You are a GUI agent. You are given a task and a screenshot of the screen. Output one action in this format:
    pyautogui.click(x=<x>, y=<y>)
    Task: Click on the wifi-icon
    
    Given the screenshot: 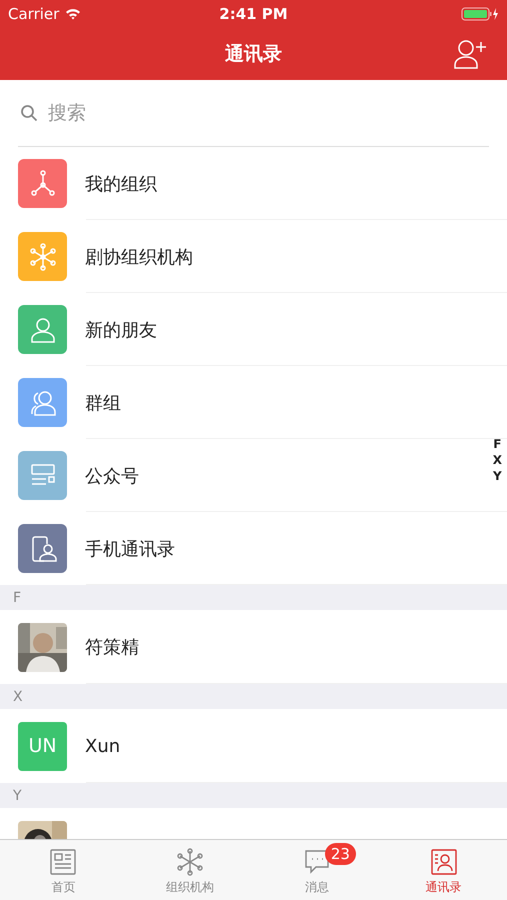 What is the action you would take?
    pyautogui.click(x=73, y=14)
    